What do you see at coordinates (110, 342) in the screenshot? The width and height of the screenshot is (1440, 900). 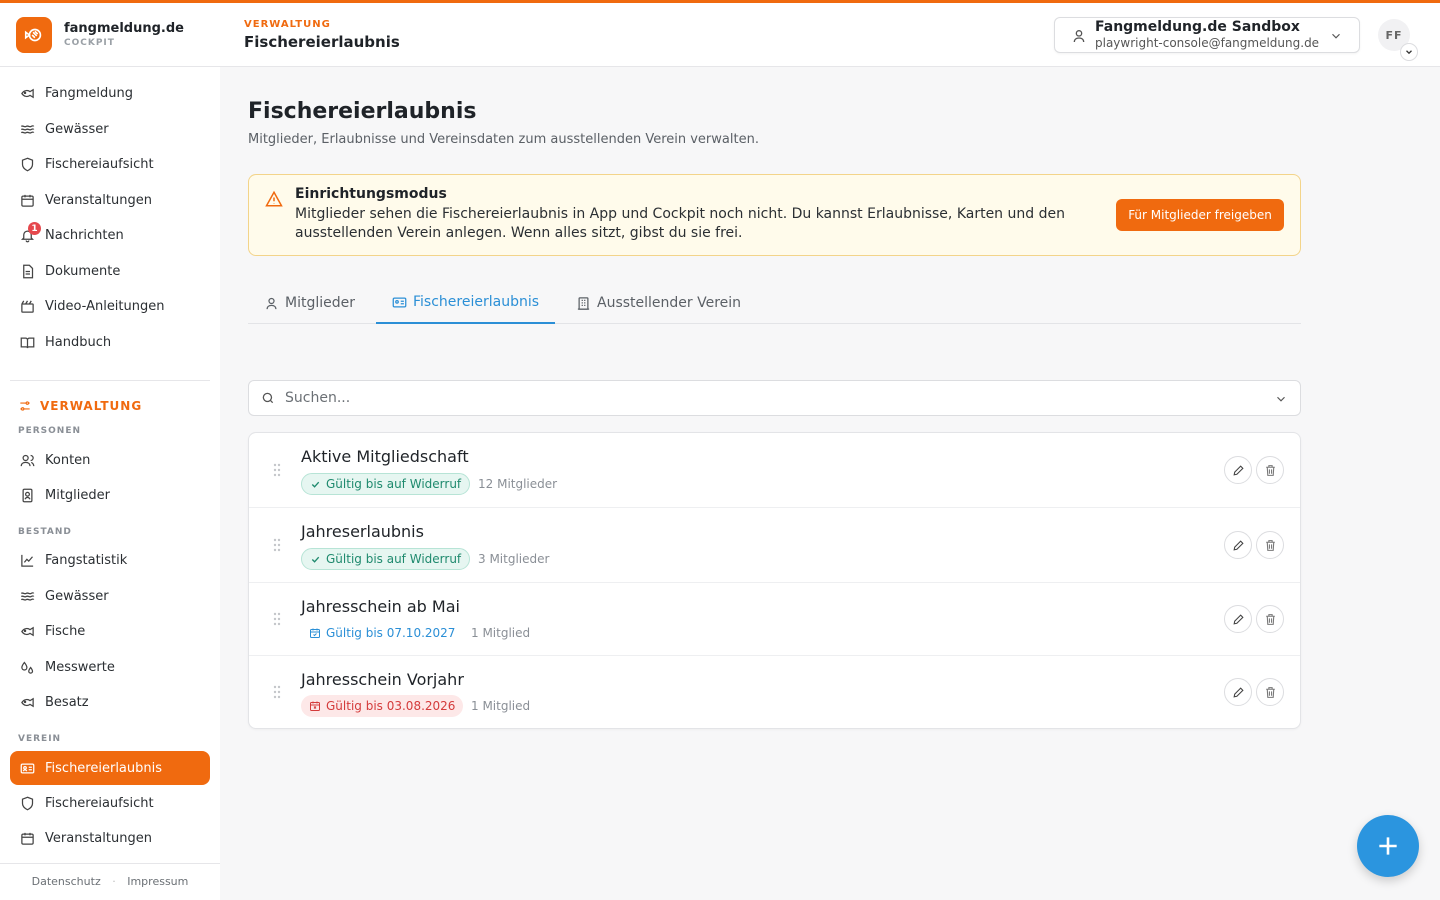 I see `sidebar-item-handbuch: Handbuch` at bounding box center [110, 342].